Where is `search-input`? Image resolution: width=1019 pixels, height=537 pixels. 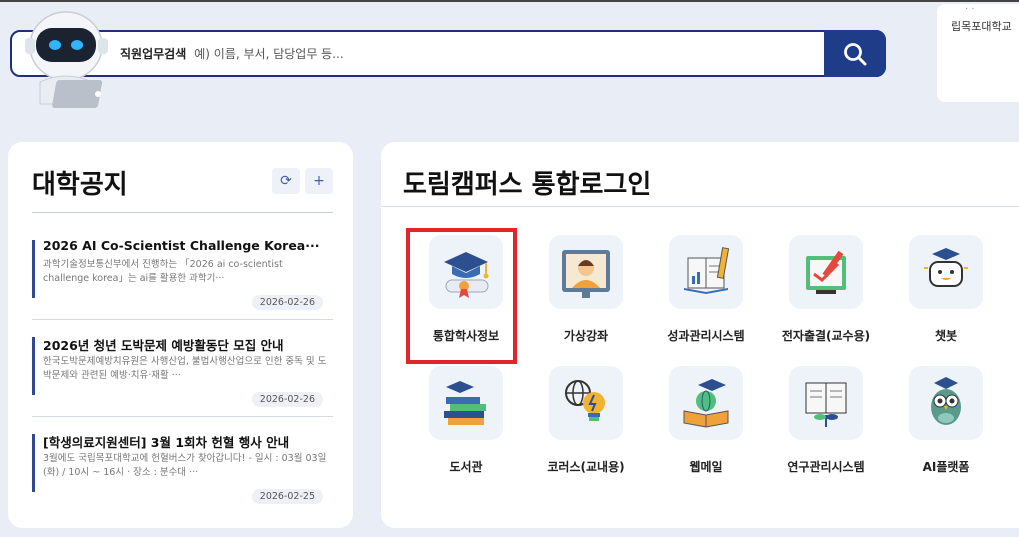
search-input is located at coordinates (454, 53).